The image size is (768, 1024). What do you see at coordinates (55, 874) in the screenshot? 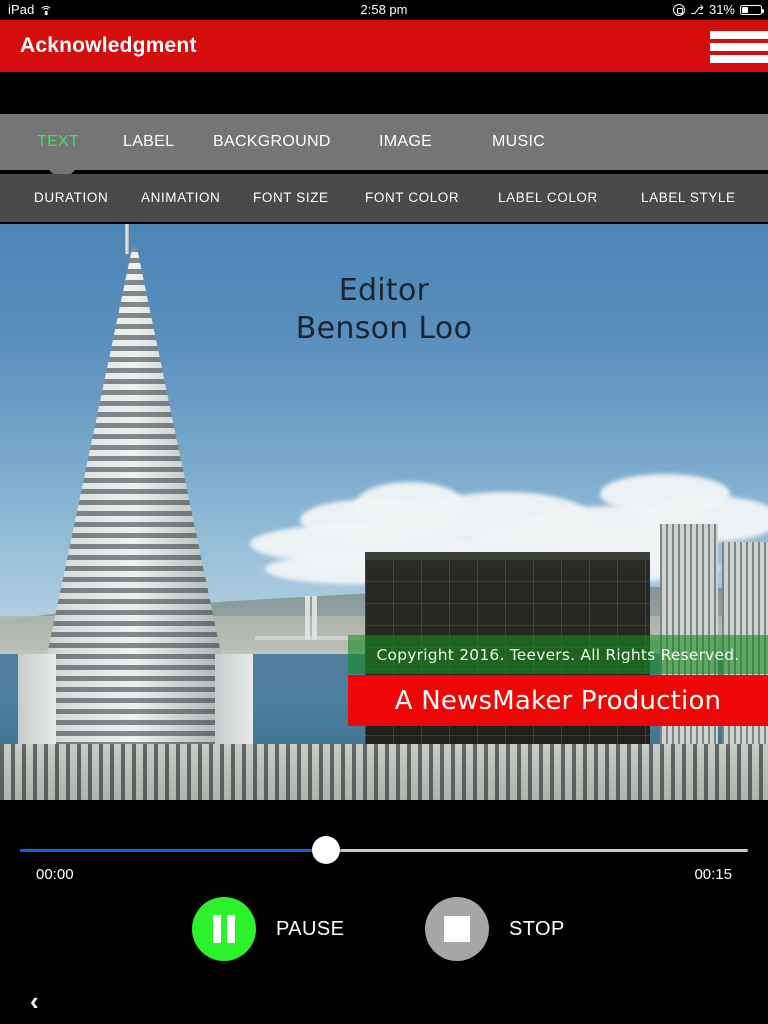
I see `elapsed-time: 00:00` at bounding box center [55, 874].